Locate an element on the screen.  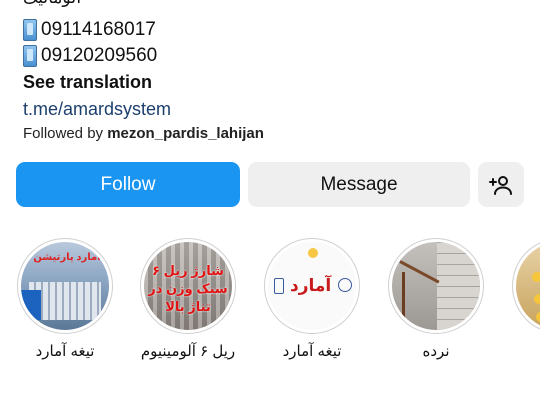
highlight-ring: آمارد پارتیشن is located at coordinates (65, 286).